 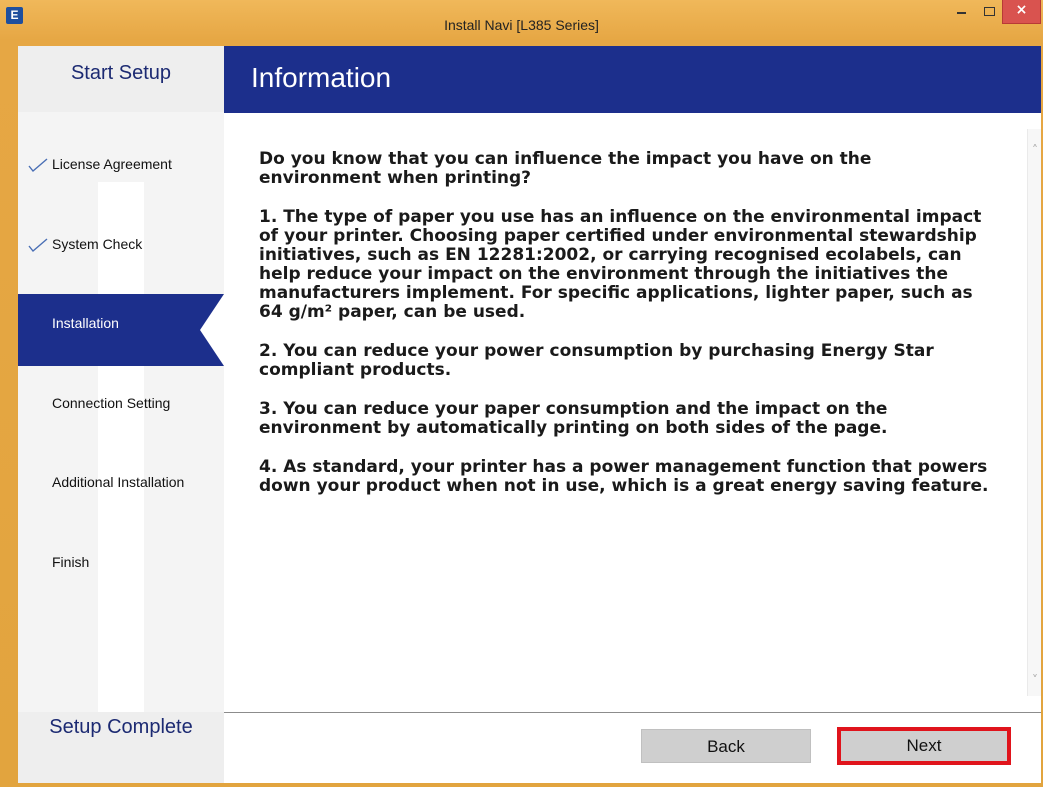 I want to click on step-label: Additional Installation, so click(x=118, y=482).